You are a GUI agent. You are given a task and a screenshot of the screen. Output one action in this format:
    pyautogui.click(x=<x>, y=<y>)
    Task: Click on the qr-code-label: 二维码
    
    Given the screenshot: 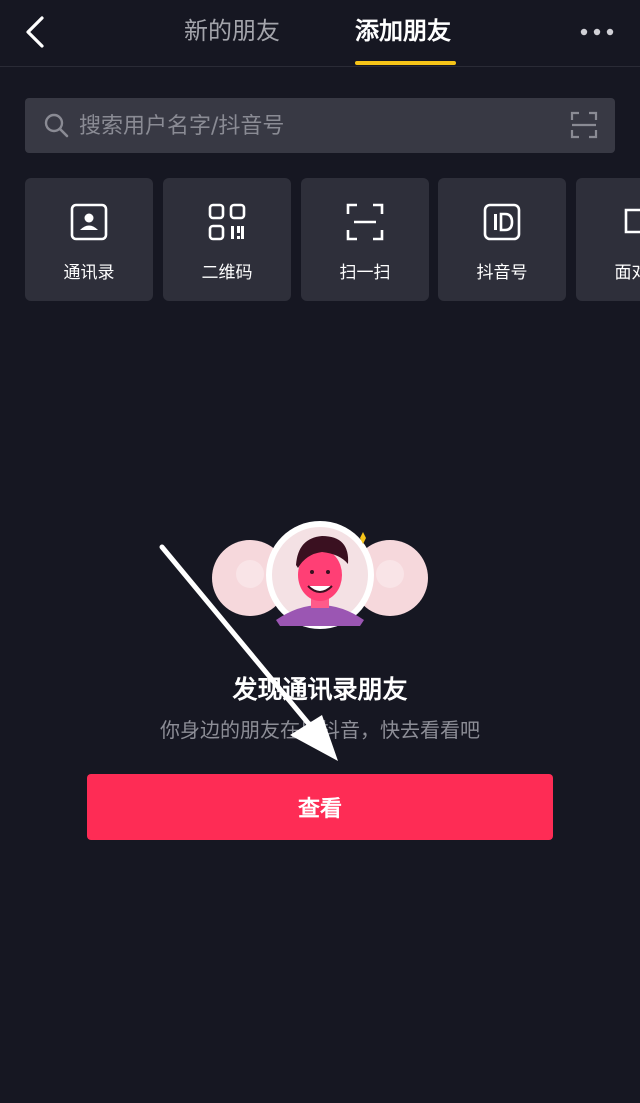 What is the action you would take?
    pyautogui.click(x=227, y=273)
    